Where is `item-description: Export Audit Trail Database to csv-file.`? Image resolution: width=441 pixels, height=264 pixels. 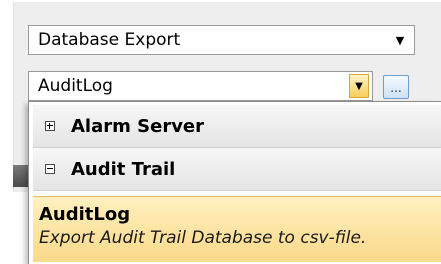
item-description: Export Audit Trail Database to csv-file. is located at coordinates (203, 238).